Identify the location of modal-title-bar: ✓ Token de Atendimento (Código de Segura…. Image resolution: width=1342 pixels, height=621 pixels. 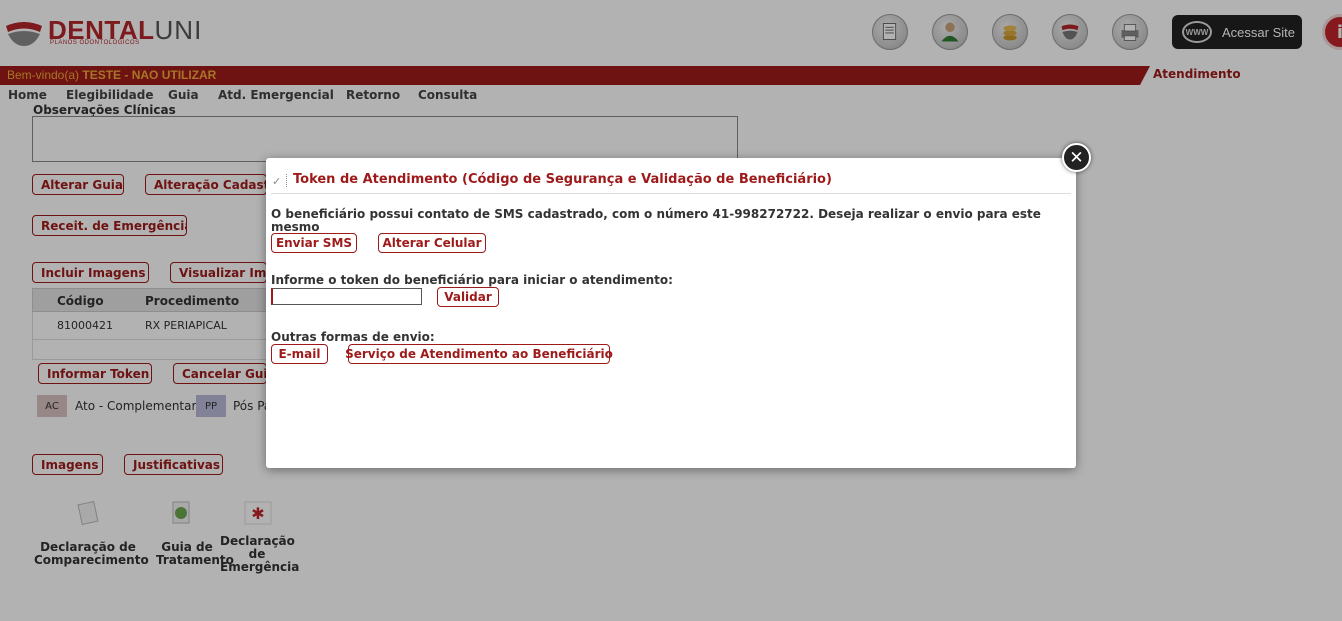
(671, 183).